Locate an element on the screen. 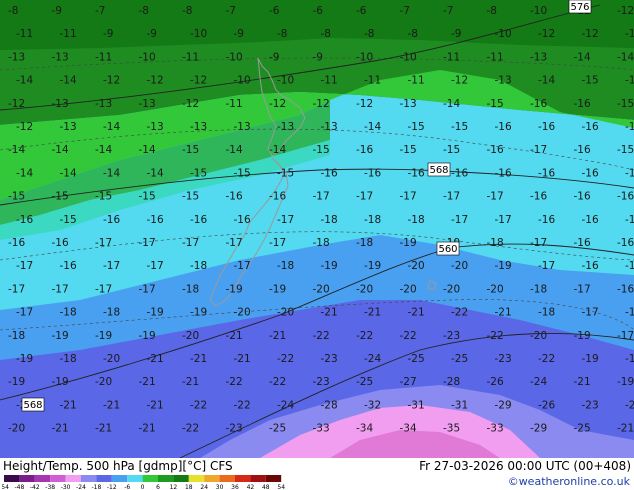 The width and height of the screenshot is (634, 490). color-scale-label: 0 is located at coordinates (143, 487).